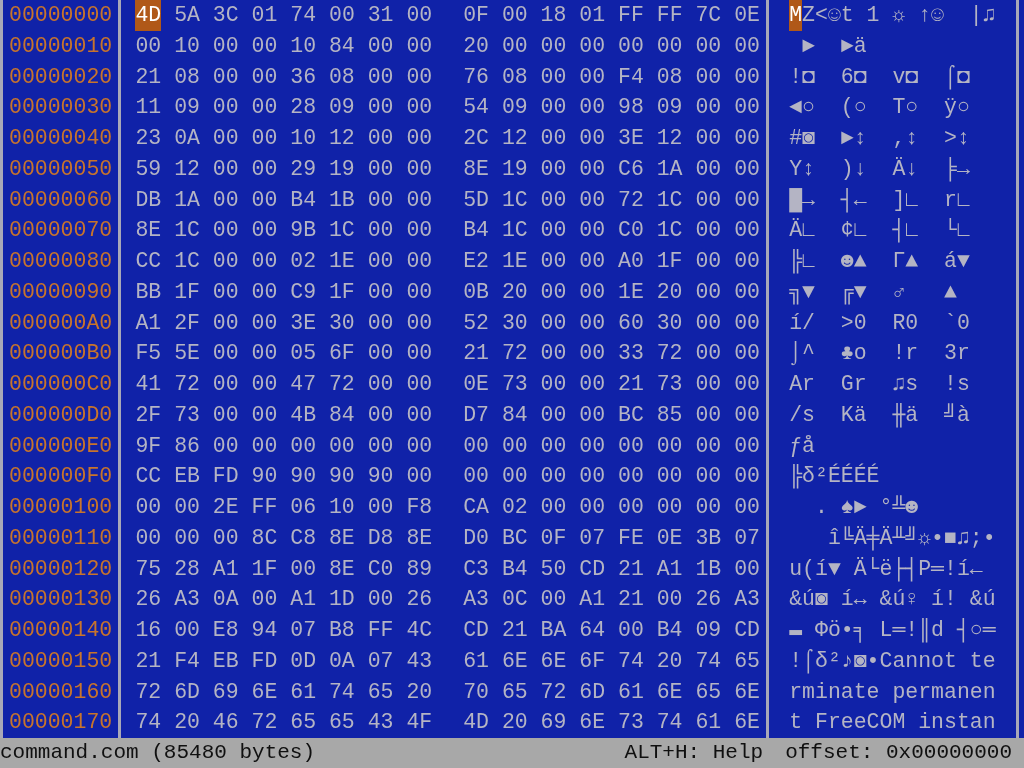 This screenshot has height=768, width=1024. Describe the element at coordinates (284, 507) in the screenshot. I see `hex-bytes: 00 00 2E FF 06 10 00 F8` at that location.